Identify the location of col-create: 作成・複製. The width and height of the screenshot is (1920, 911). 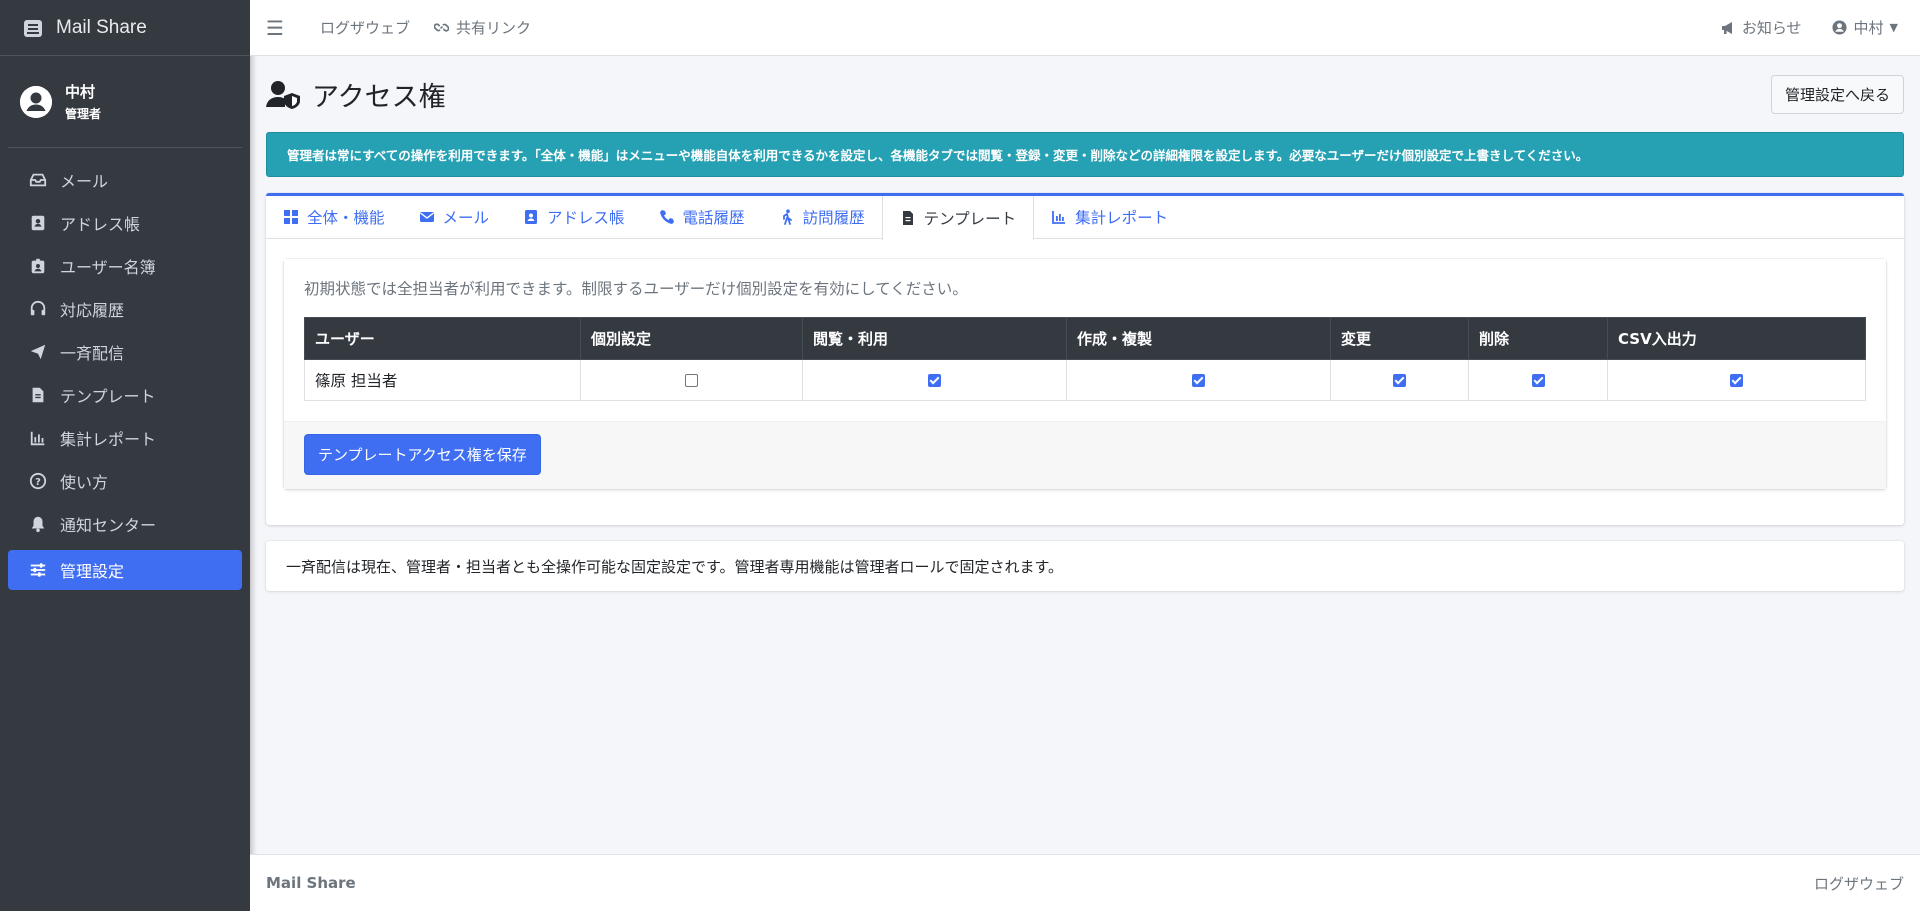
(1198, 338).